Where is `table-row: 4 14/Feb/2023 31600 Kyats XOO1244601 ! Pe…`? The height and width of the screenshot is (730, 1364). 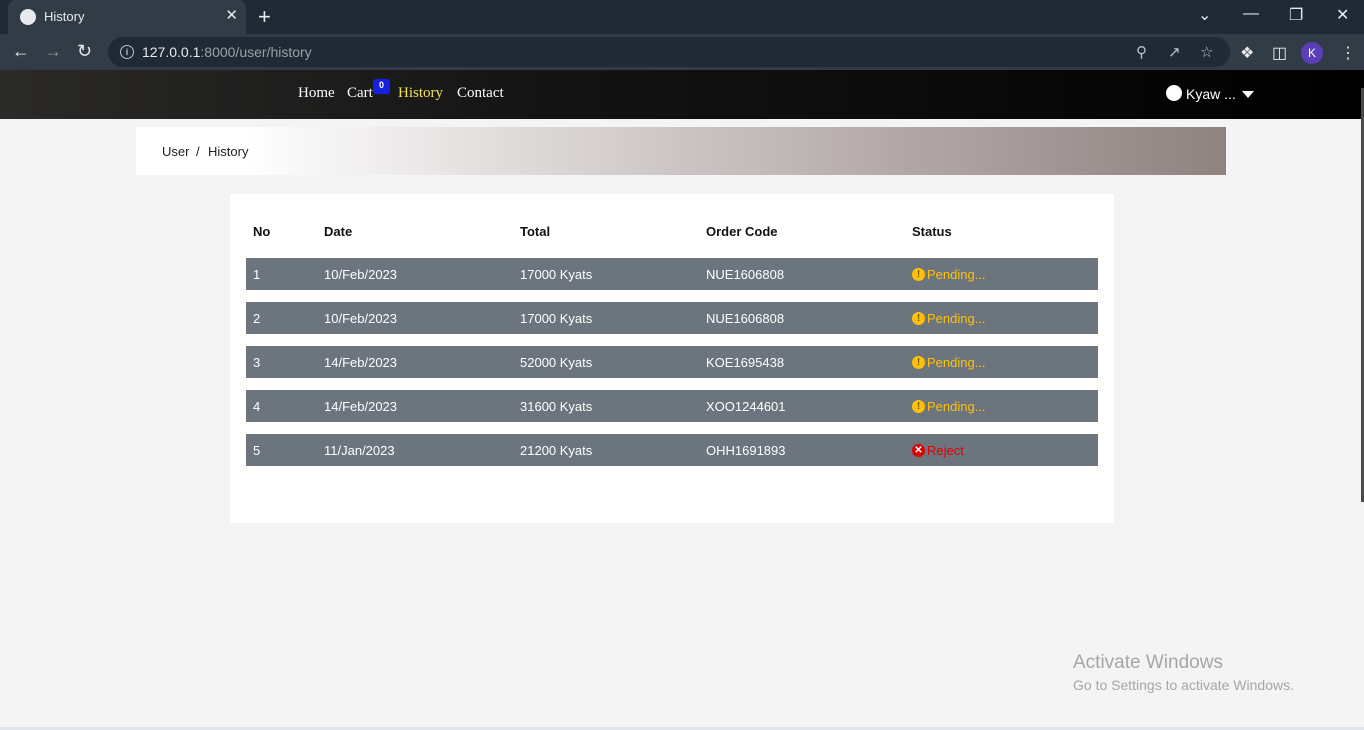 table-row: 4 14/Feb/2023 31600 Kyats XOO1244601 ! Pe… is located at coordinates (672, 406).